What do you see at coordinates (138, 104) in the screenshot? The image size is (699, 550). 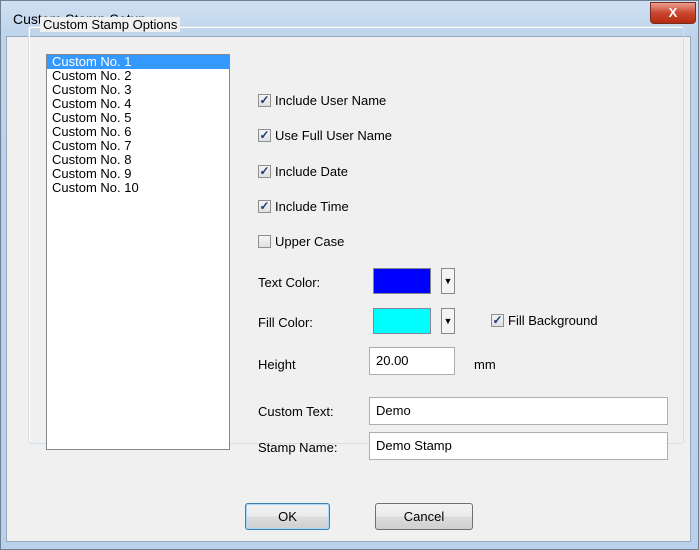 I see `list-item: Custom No. 4` at bounding box center [138, 104].